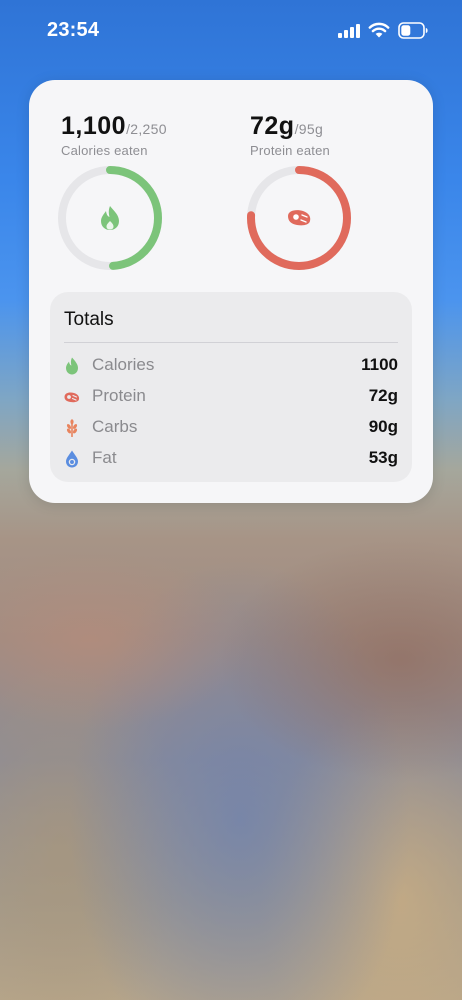  I want to click on calories-metric: 1,100/2,250 Calories eaten, so click(114, 135).